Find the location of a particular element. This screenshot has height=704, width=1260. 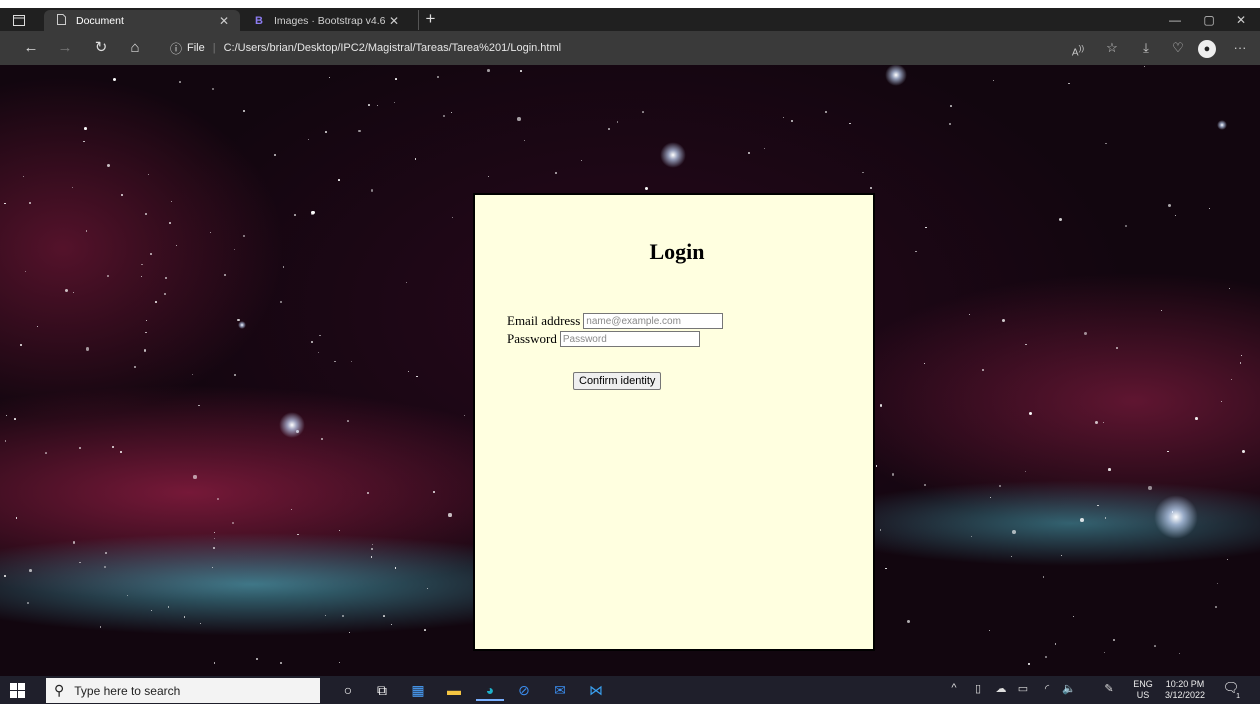

clock: 10:20 PM 3/12/2022 is located at coordinates (1185, 690).